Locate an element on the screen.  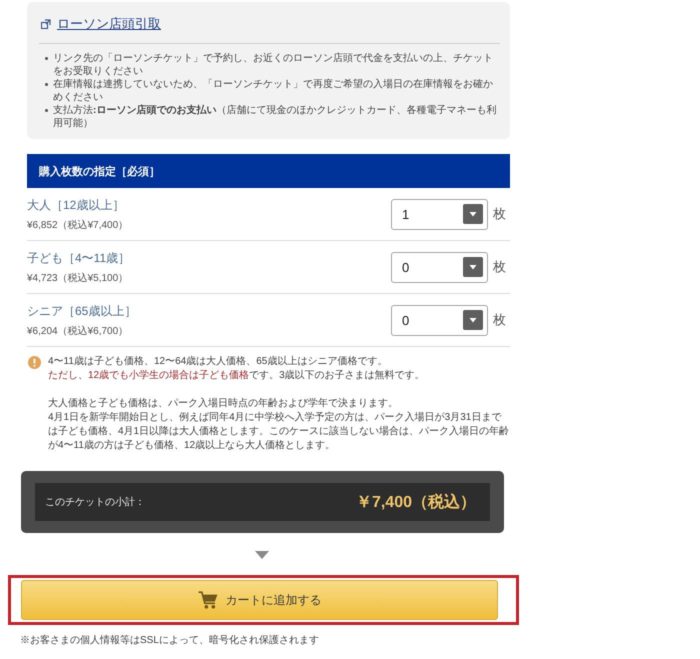
quantity-select: 1 is located at coordinates (439, 214).